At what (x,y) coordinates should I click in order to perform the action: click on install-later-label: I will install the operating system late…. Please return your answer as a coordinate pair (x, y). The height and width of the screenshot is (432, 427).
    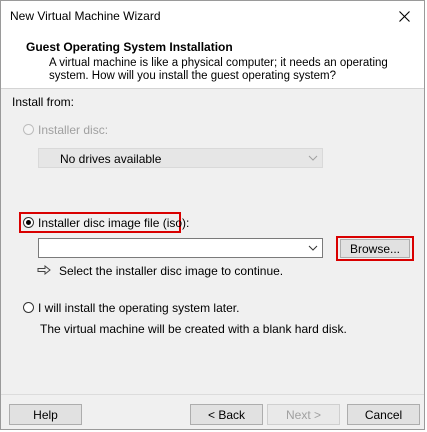
    Looking at the image, I should click on (139, 308).